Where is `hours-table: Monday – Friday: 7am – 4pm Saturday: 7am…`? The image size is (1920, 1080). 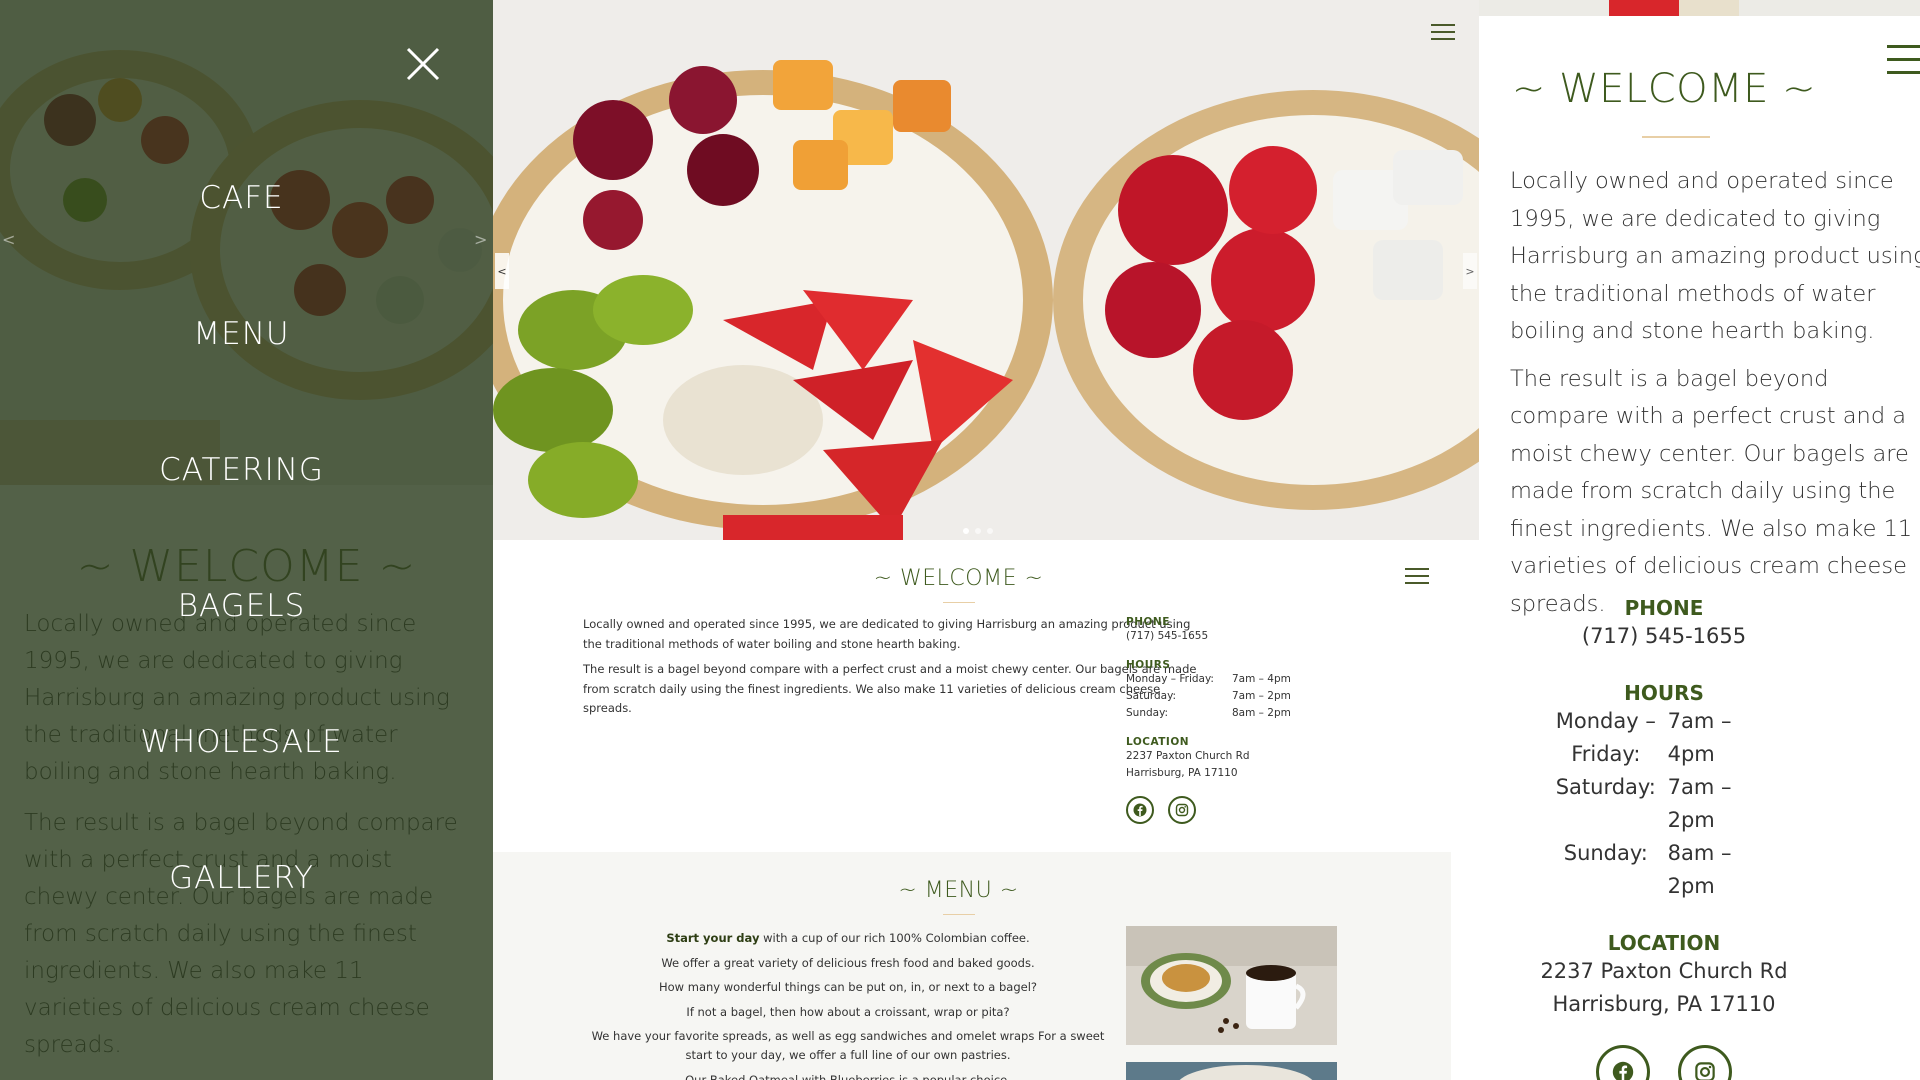
hours-table: Monday – Friday: 7am – 4pm Saturday: 7am… is located at coordinates (1664, 804).